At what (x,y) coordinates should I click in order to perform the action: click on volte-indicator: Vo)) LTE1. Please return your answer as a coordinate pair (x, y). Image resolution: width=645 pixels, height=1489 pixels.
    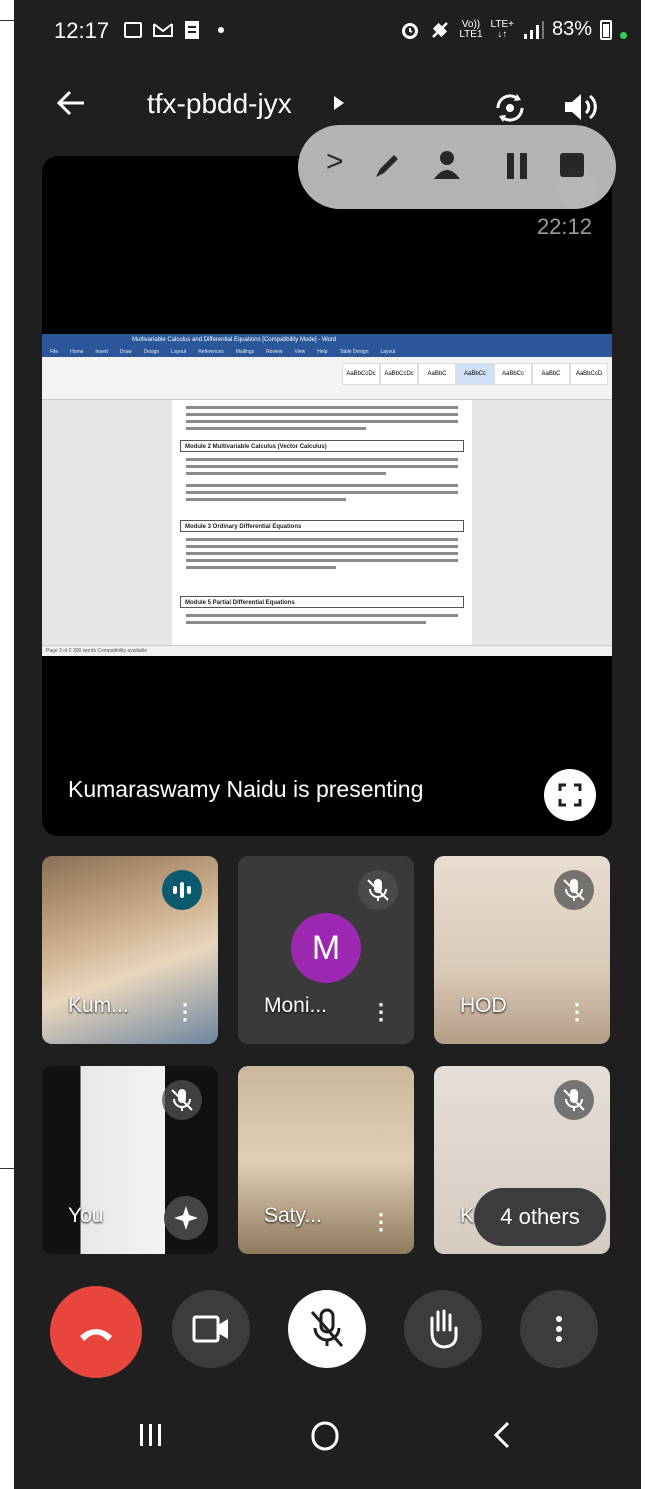
    Looking at the image, I should click on (471, 29).